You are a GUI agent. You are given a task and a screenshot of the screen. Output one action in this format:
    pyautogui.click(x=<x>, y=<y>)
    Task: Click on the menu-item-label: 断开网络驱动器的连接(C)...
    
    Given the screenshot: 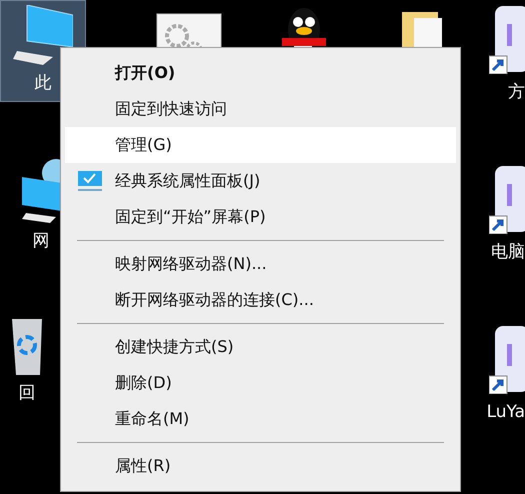 What is the action you would take?
    pyautogui.click(x=214, y=300)
    